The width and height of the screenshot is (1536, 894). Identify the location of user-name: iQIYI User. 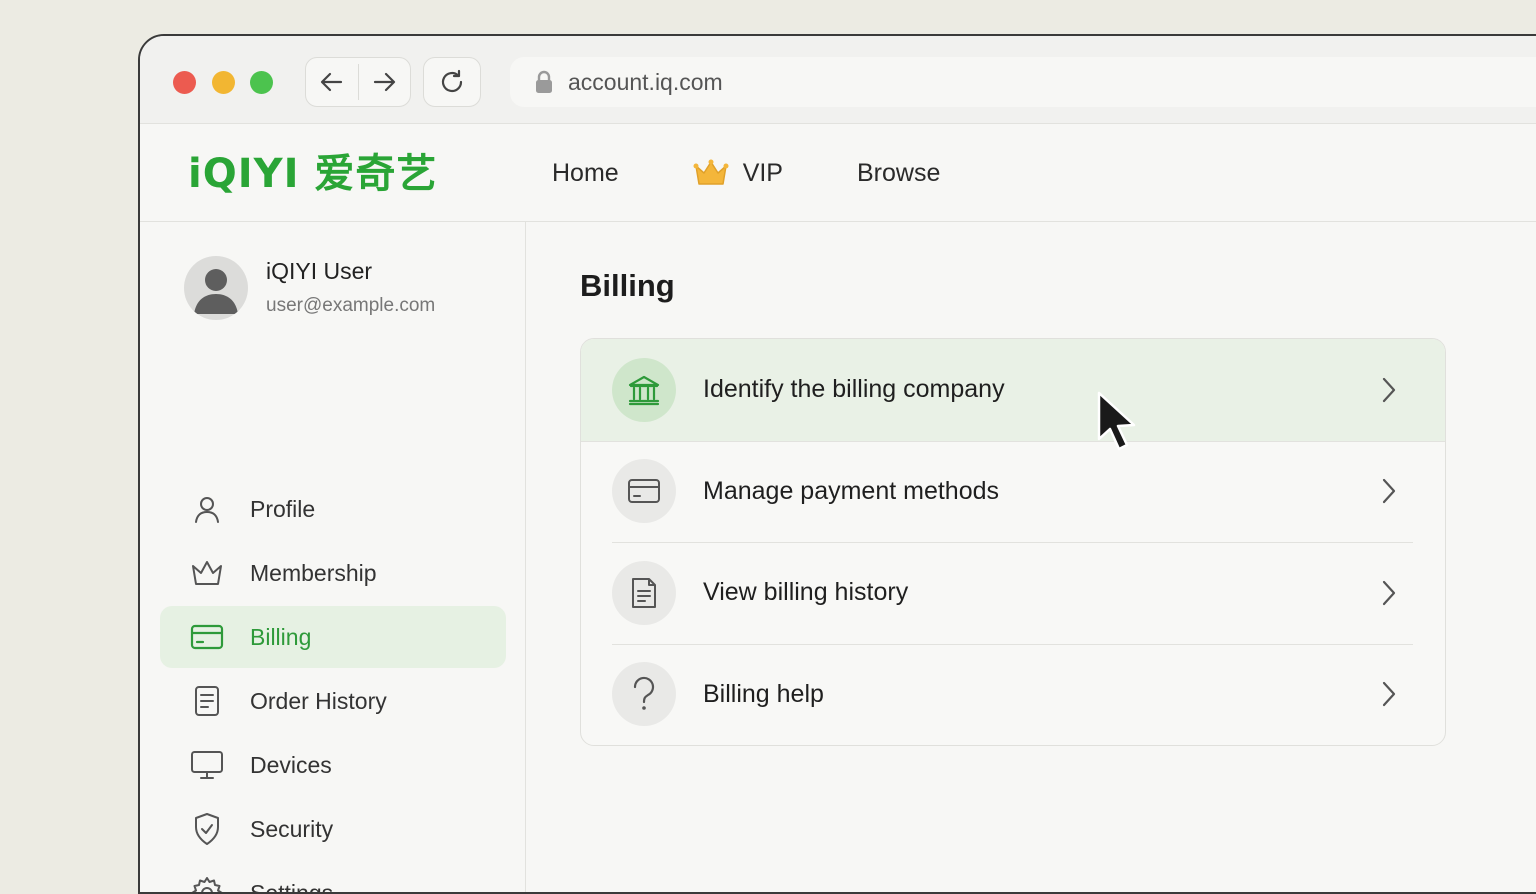
(350, 271).